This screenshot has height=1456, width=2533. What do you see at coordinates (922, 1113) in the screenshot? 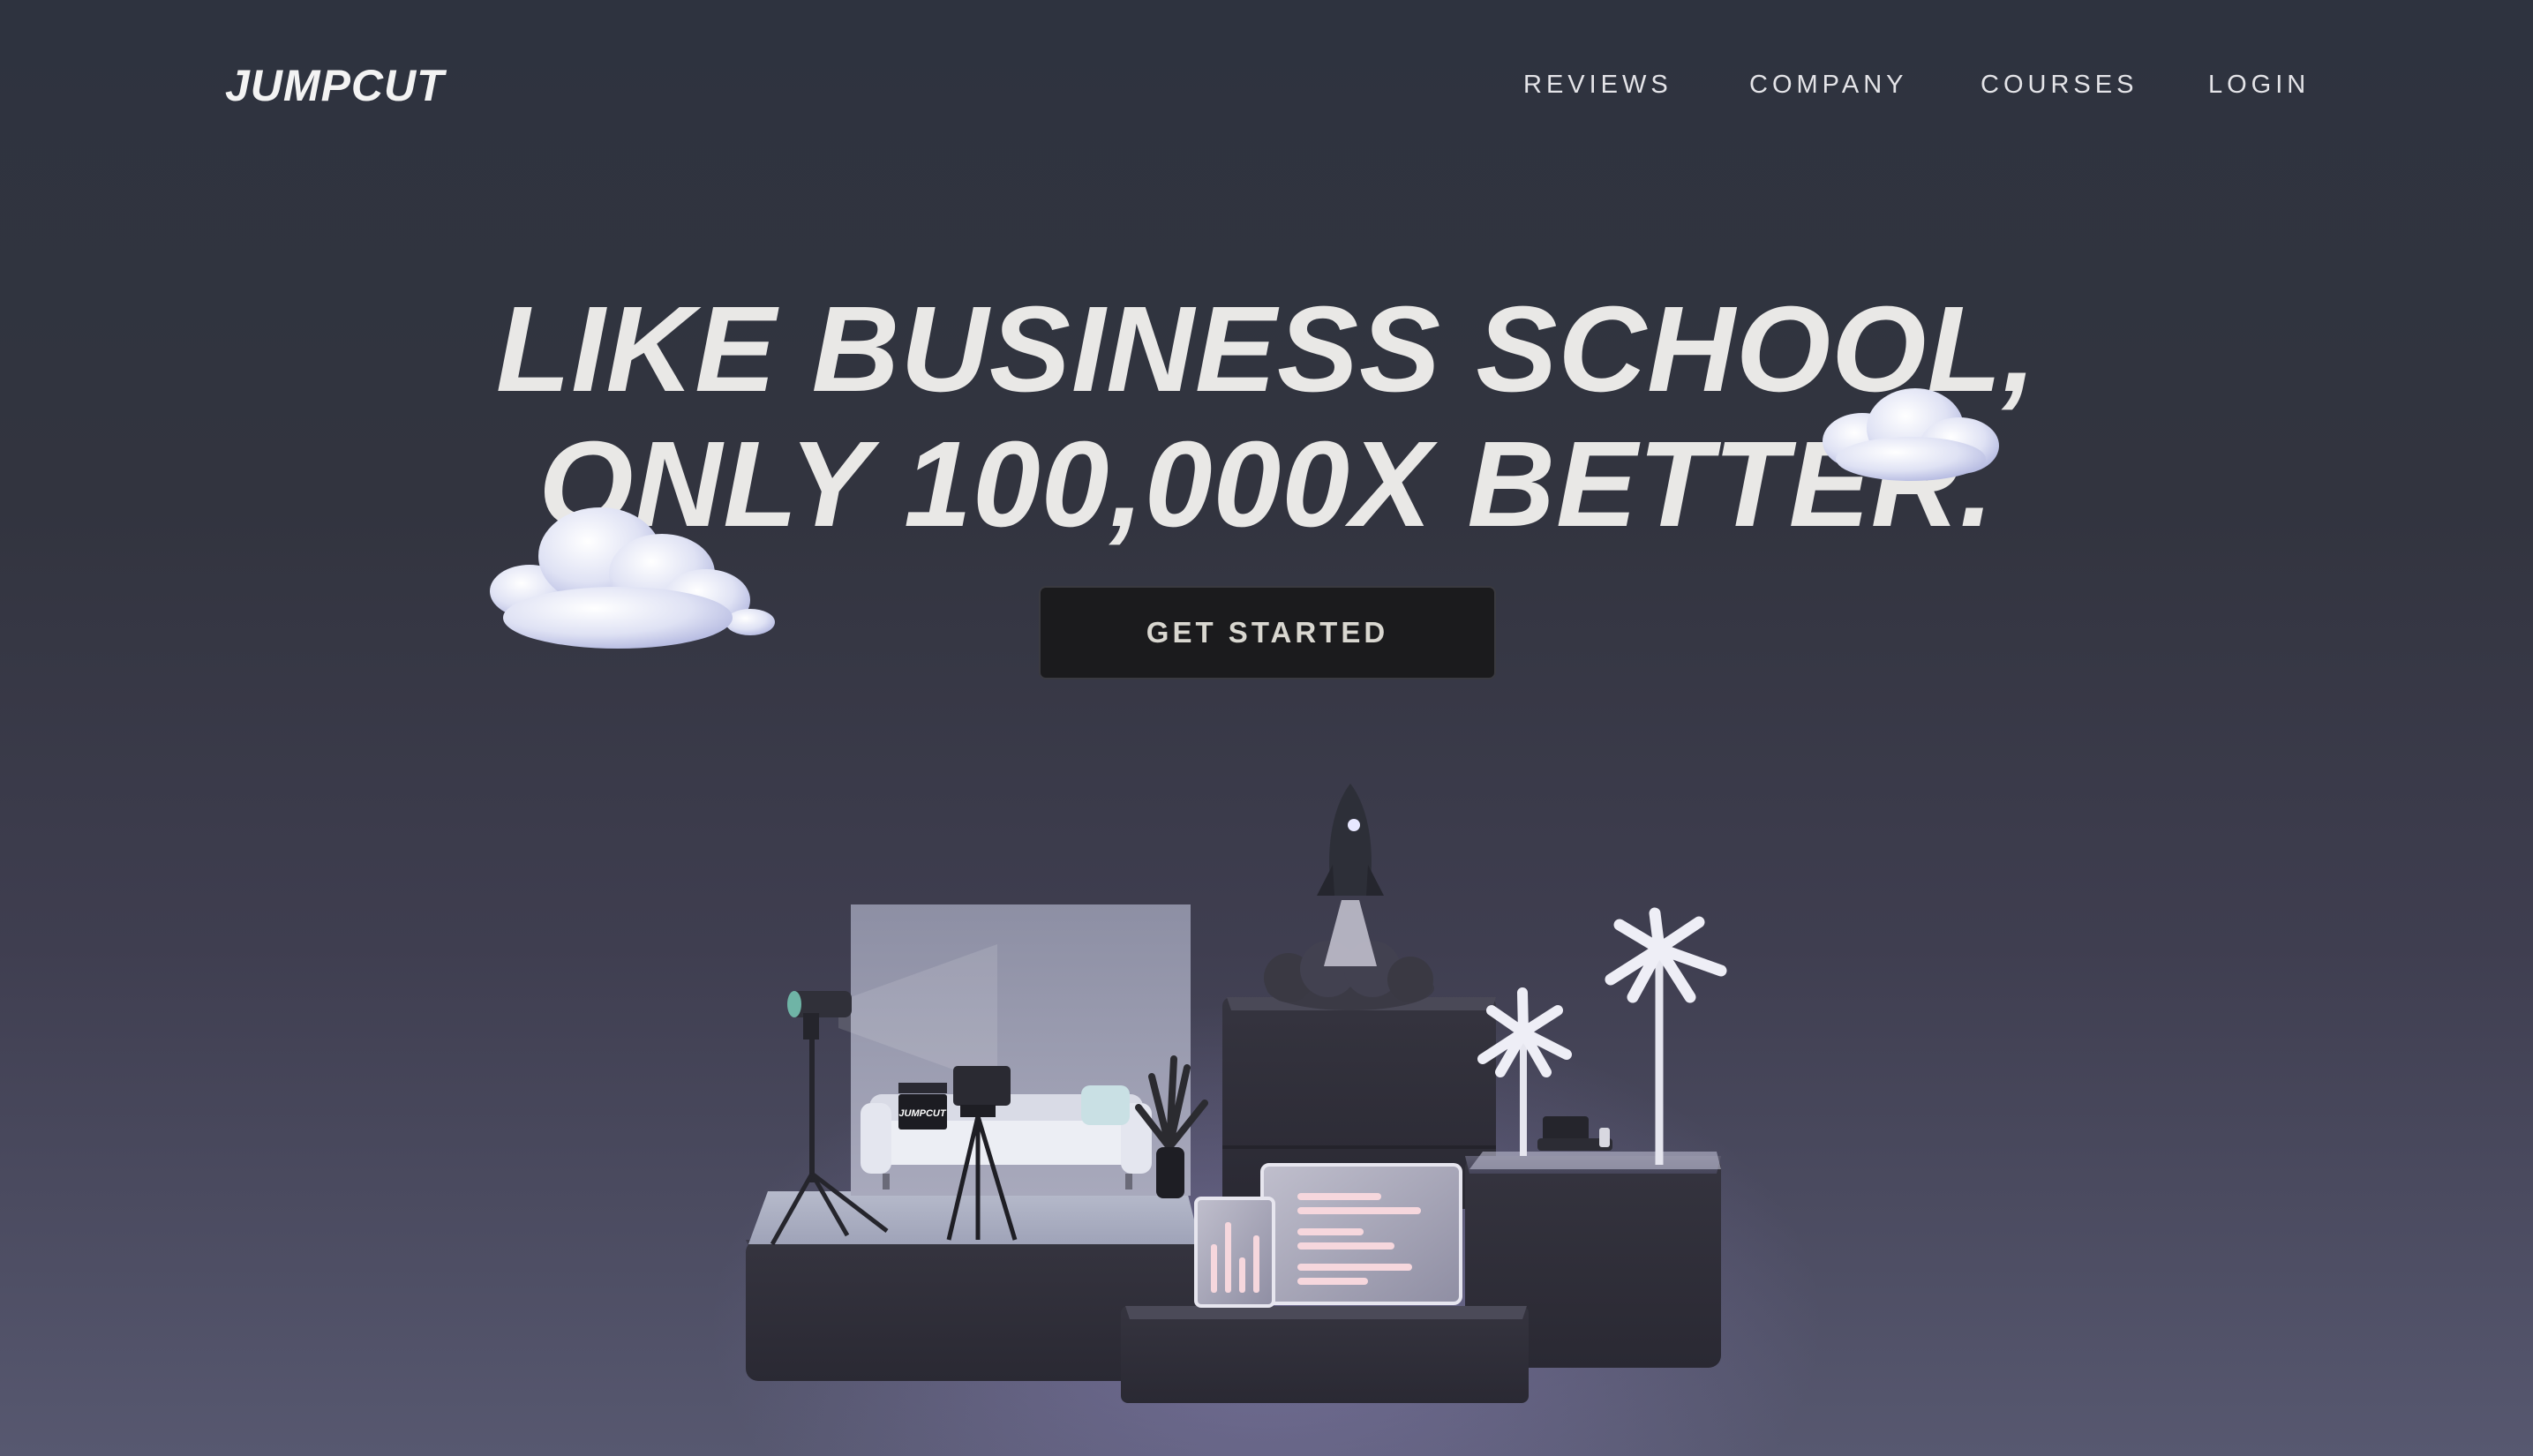
I see `clapperboard-text: JUMPCUT` at bounding box center [922, 1113].